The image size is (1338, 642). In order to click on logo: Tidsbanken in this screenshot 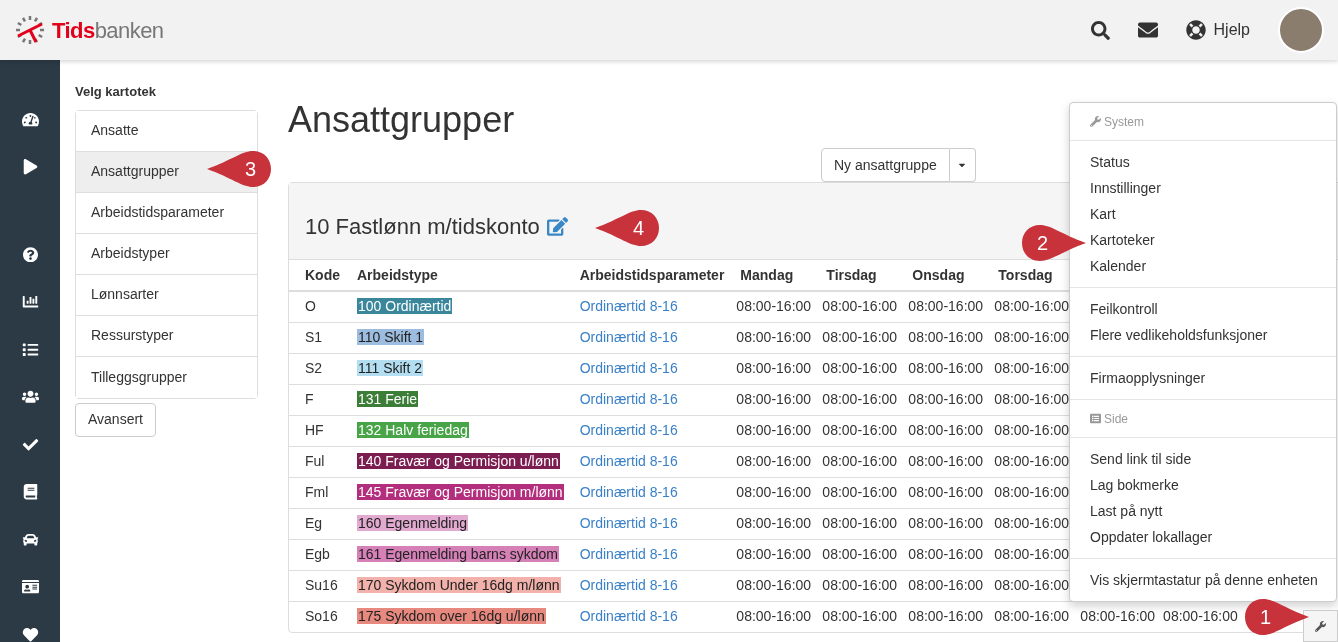, I will do `click(89, 30)`.